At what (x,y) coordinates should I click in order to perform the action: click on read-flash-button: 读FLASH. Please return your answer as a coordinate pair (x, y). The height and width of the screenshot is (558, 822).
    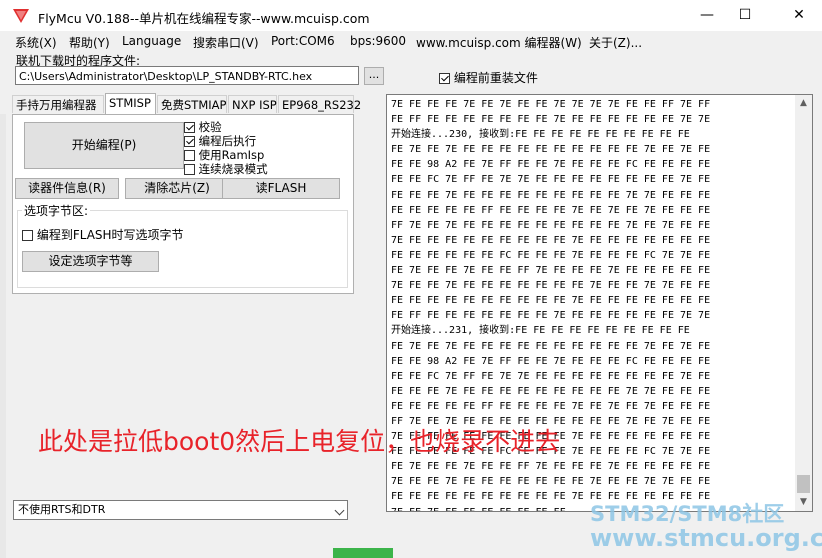
    Looking at the image, I should click on (281, 188).